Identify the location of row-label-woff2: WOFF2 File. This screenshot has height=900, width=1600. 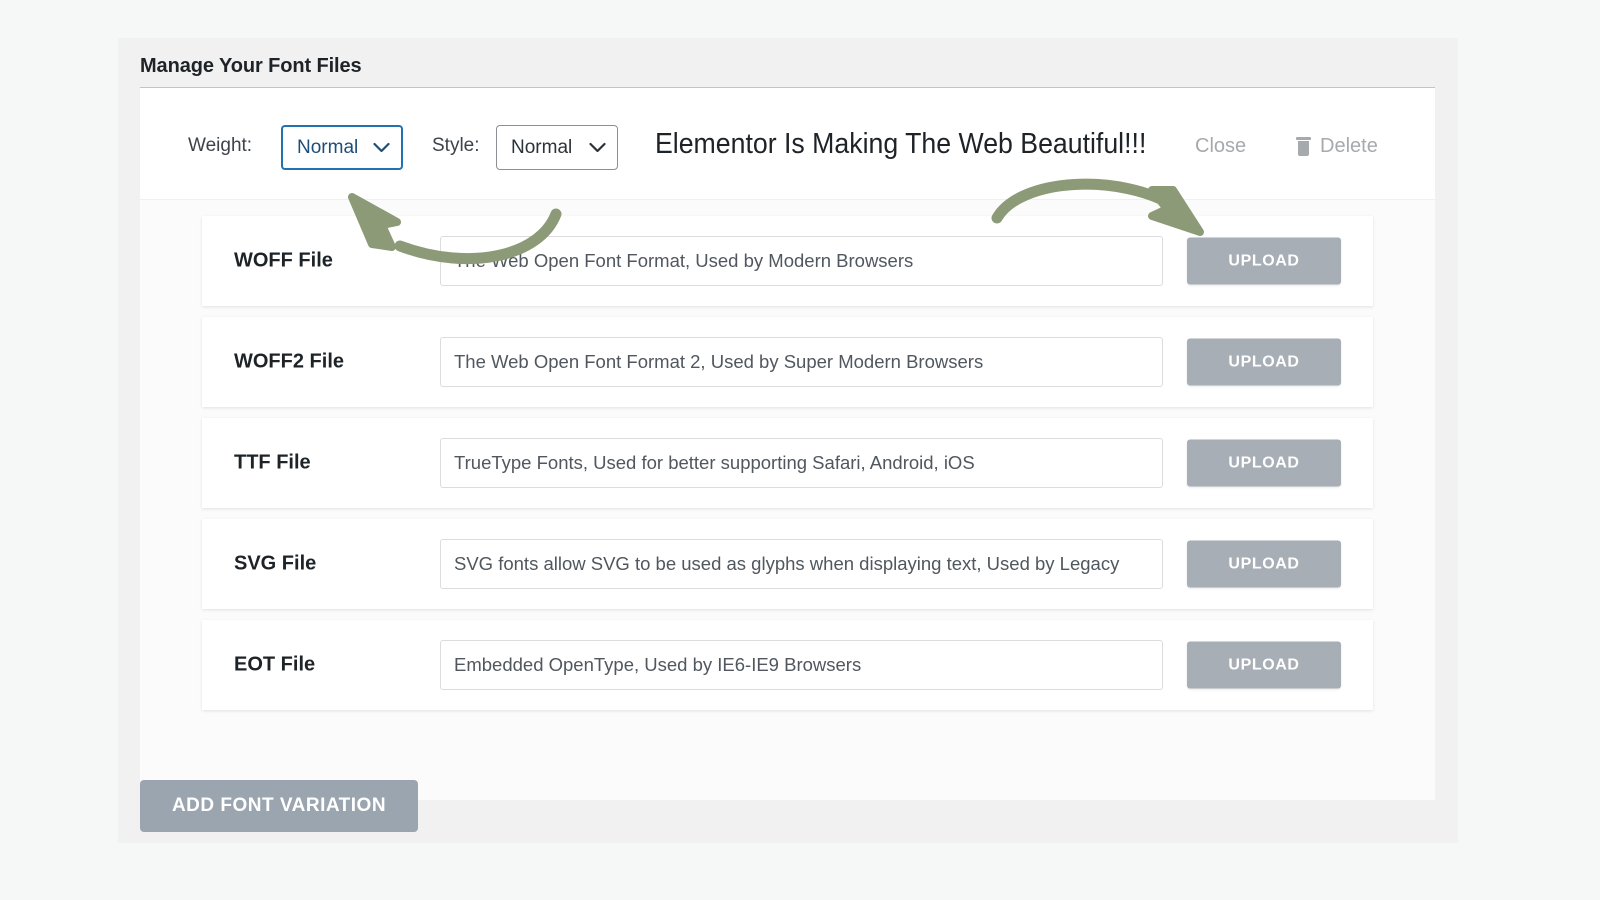
(289, 361).